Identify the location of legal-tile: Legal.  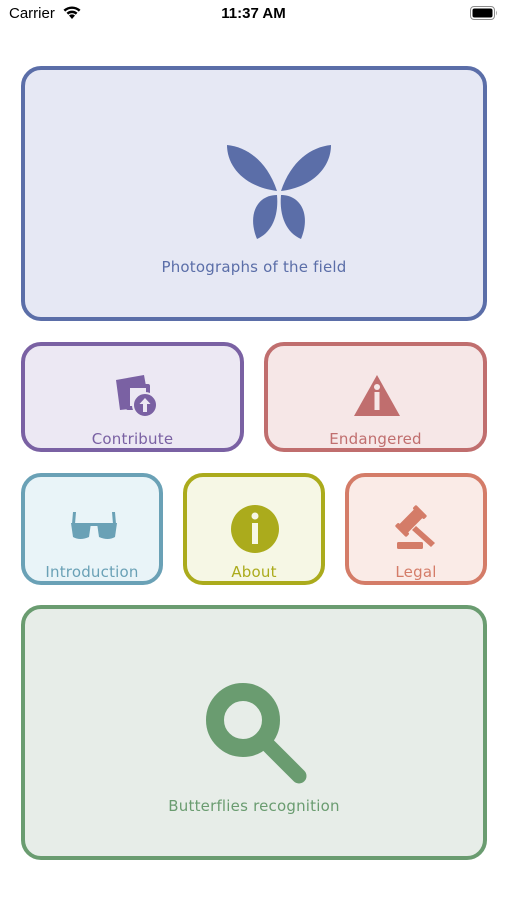
(416, 529).